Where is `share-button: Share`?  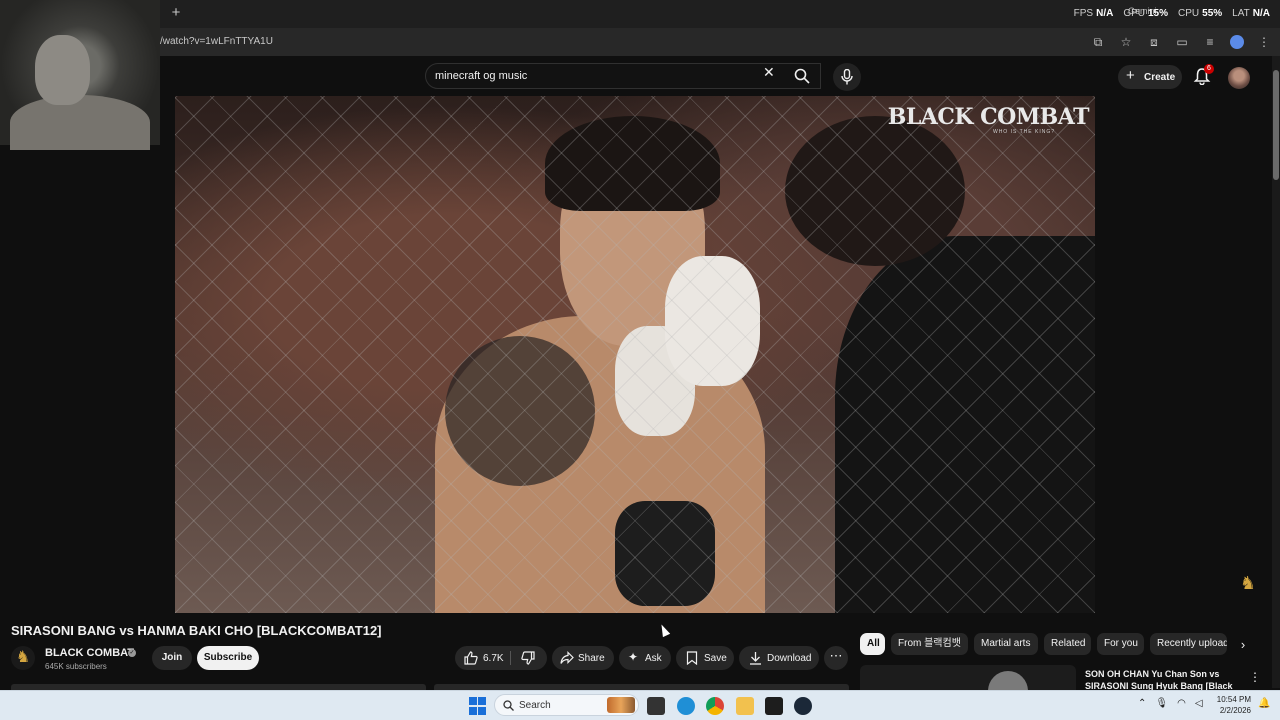 share-button: Share is located at coordinates (583, 658).